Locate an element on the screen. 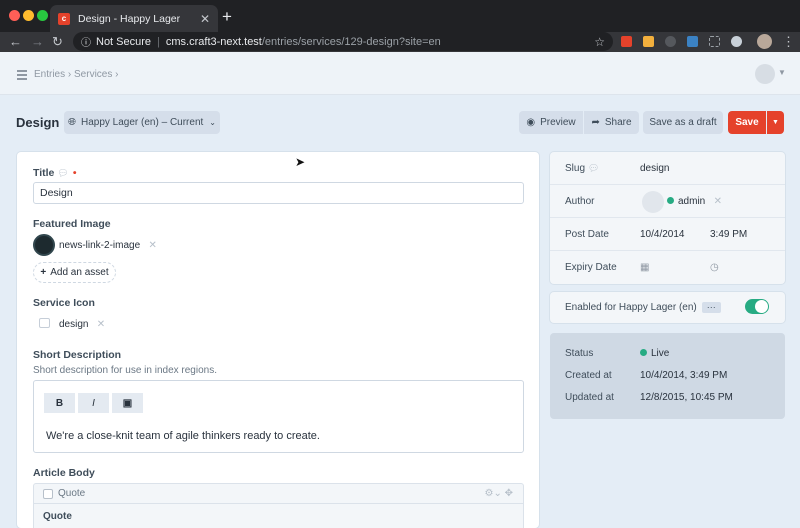 Image resolution: width=800 pixels, height=528 pixels. post-date-row: Post Date 10/4/2014 3:49 PM is located at coordinates (667, 234).